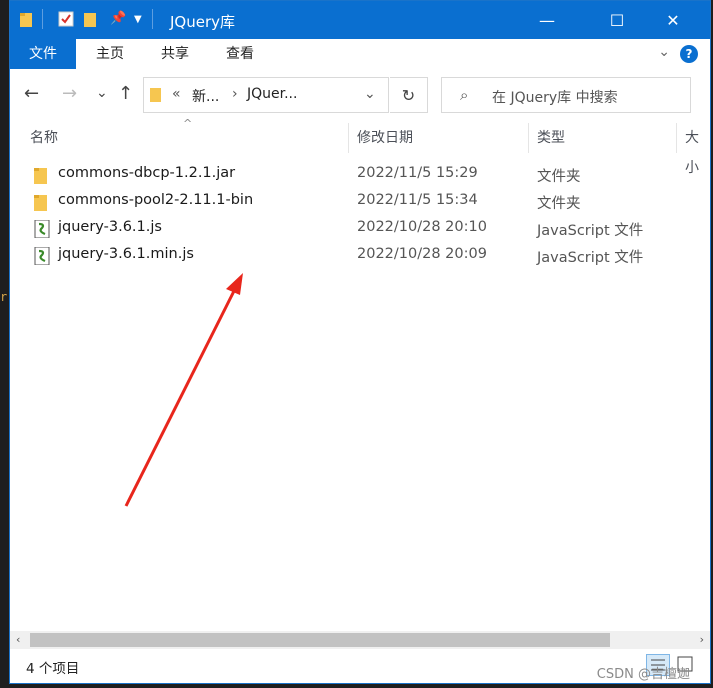 This screenshot has width=713, height=688. What do you see at coordinates (18, 640) in the screenshot?
I see `scroll-left-arrow-icon: ‹` at bounding box center [18, 640].